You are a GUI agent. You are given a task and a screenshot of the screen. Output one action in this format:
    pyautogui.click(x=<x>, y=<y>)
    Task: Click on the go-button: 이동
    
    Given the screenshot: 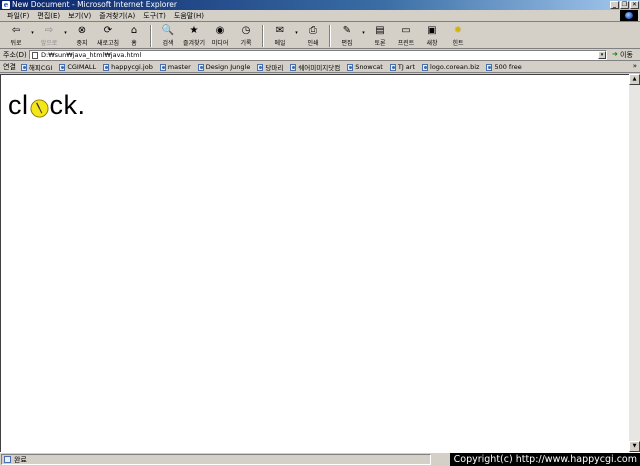 What is the action you would take?
    pyautogui.click(x=626, y=55)
    